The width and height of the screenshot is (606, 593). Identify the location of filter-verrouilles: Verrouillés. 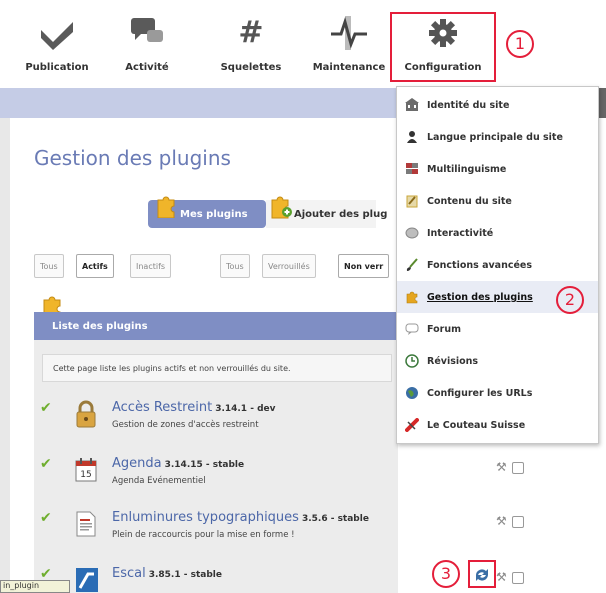
(289, 266).